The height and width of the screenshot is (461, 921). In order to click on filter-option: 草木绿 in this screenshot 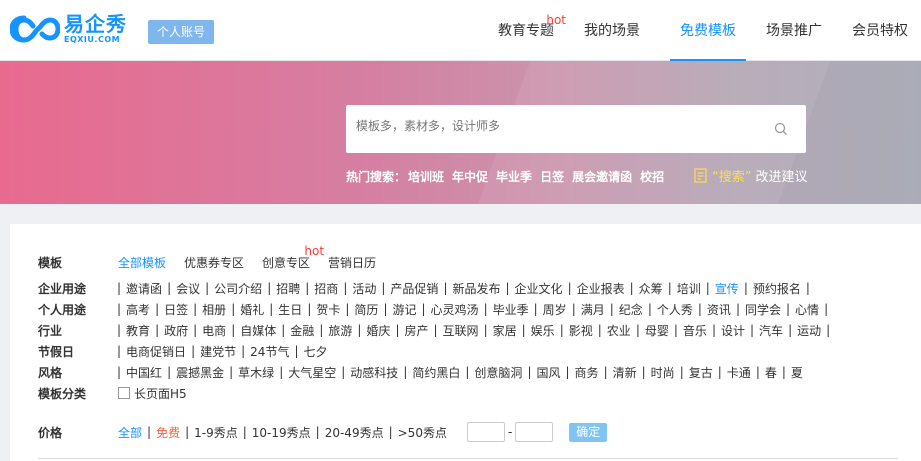, I will do `click(256, 372)`.